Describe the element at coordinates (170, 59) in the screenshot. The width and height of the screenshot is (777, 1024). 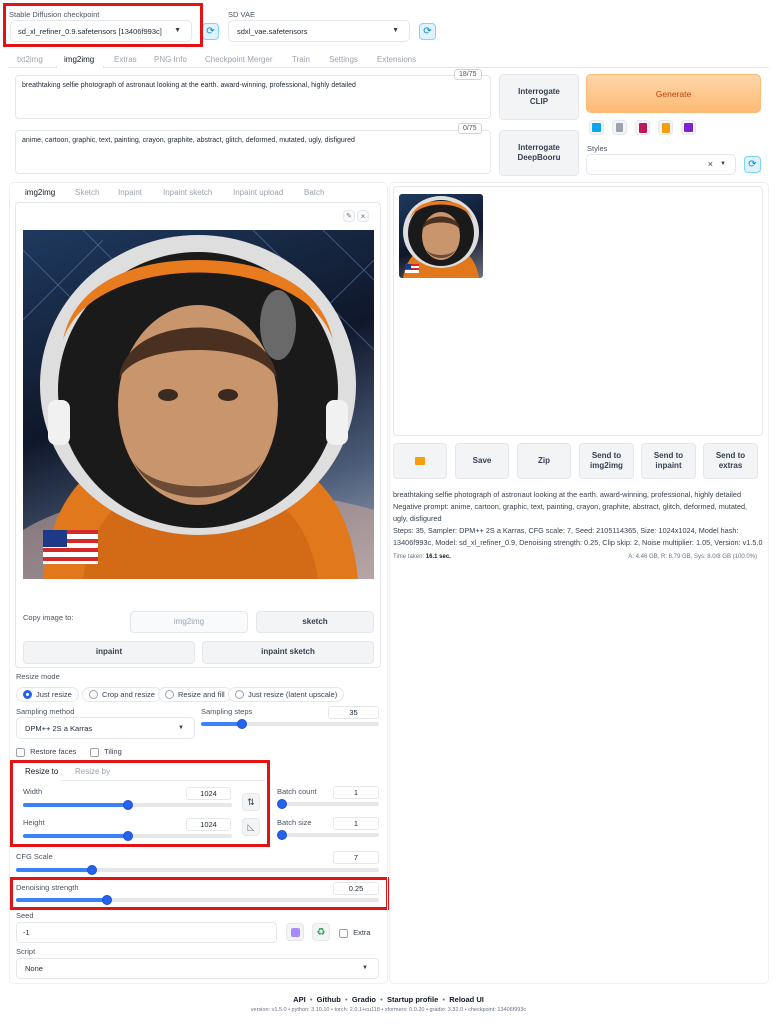
I see `tab-png-info: PNG Info` at that location.